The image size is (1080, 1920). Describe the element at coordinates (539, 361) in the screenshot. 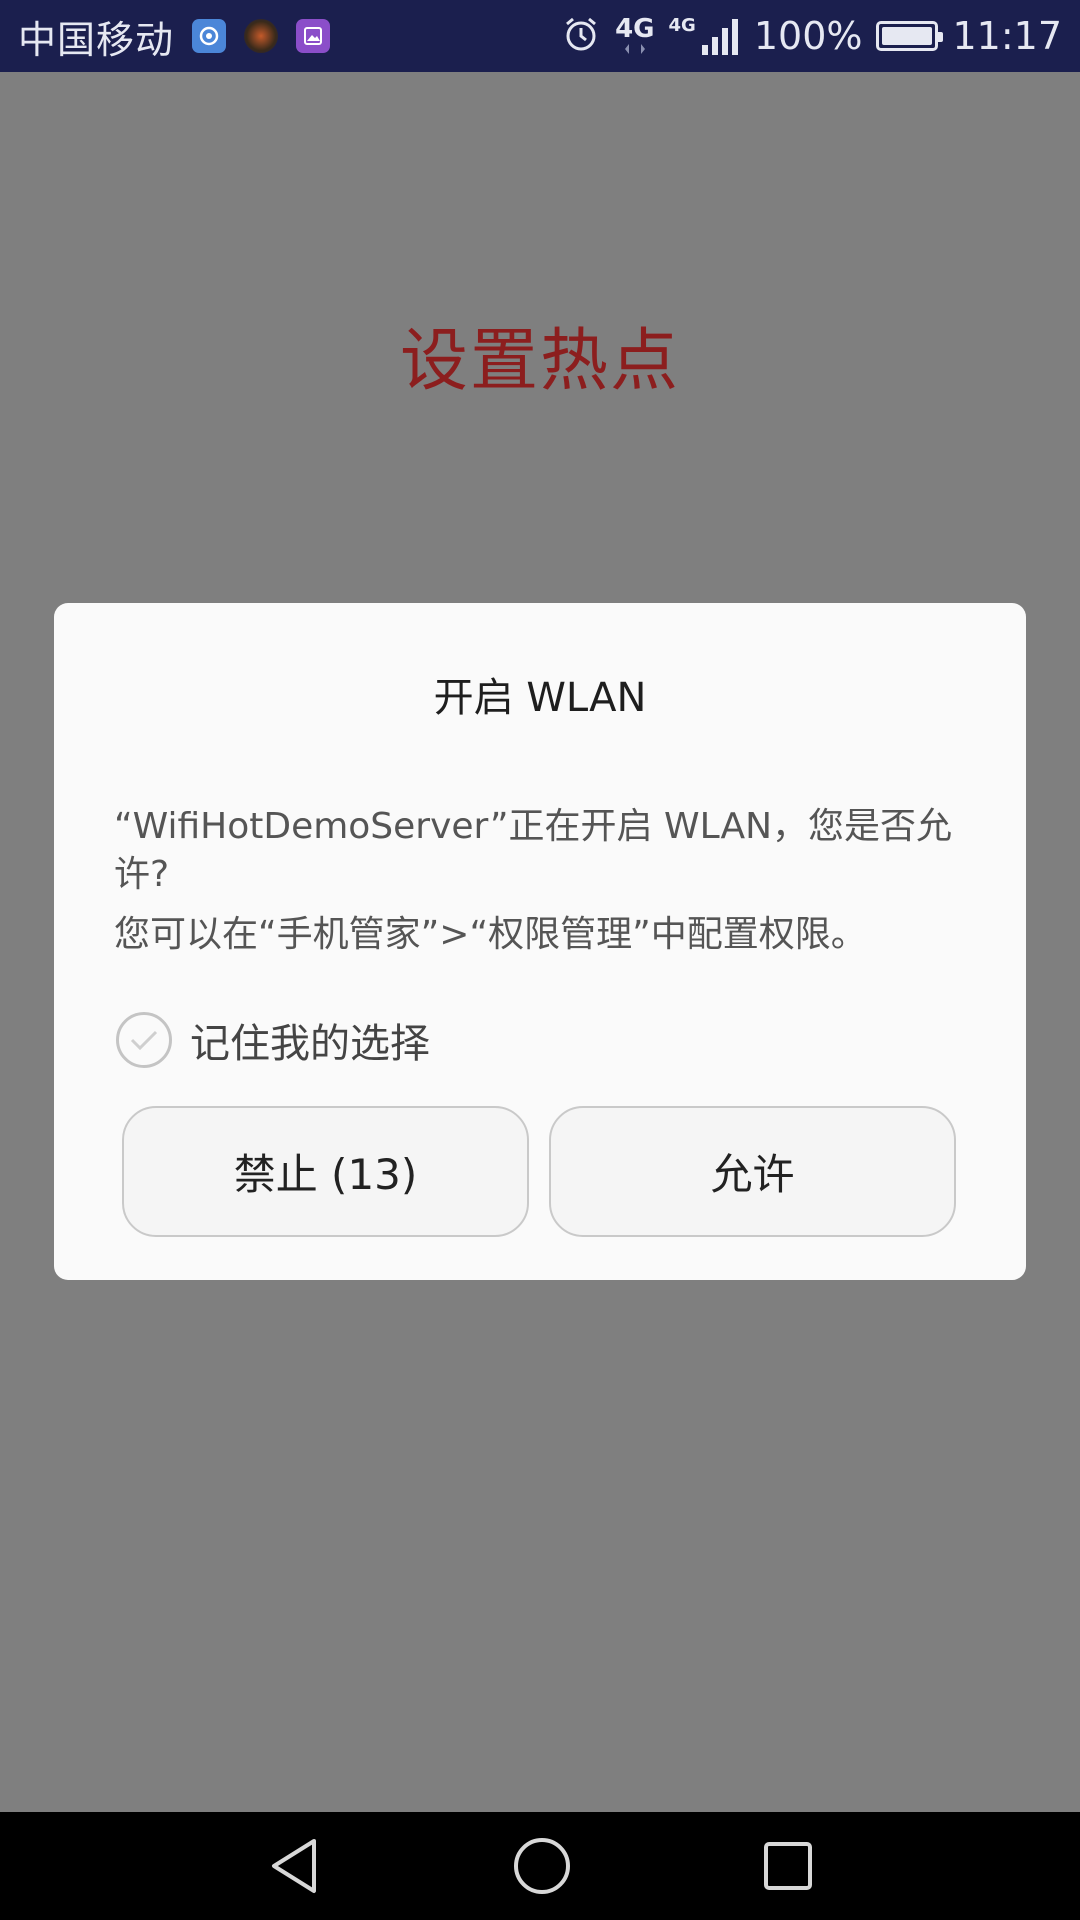

I see `page-title: 设置热点` at that location.